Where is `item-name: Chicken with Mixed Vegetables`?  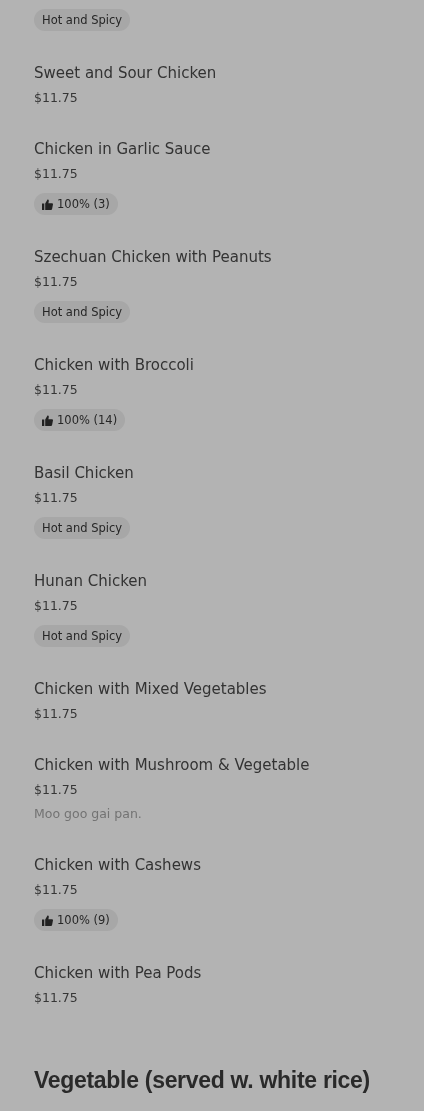
item-name: Chicken with Mixed Vegetables is located at coordinates (219, 689).